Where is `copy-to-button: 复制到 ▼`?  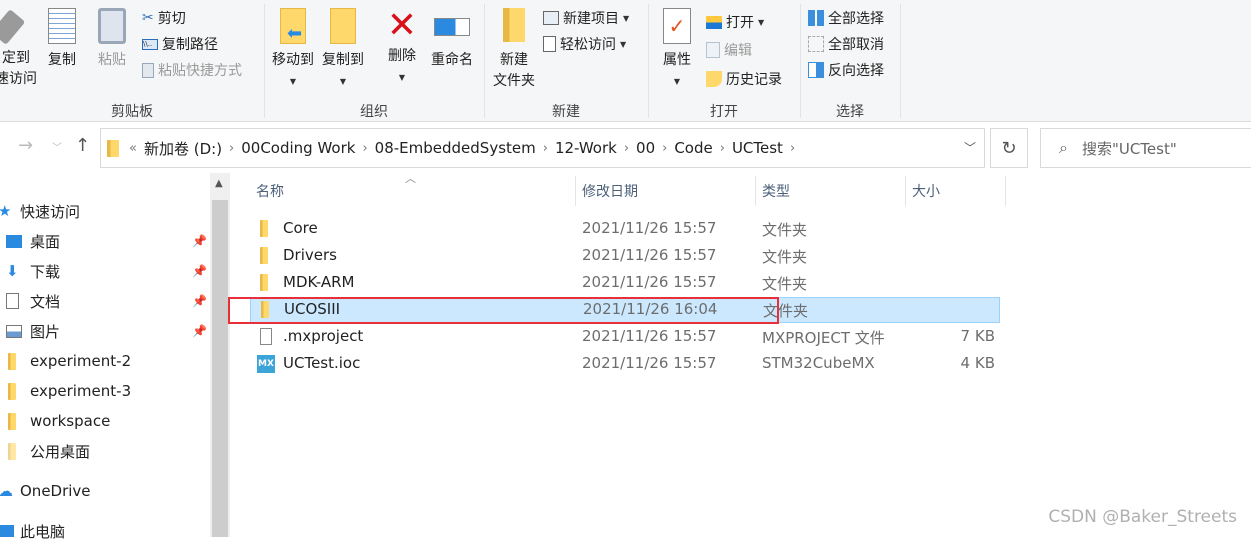
copy-to-button: 复制到 ▼ is located at coordinates (343, 50).